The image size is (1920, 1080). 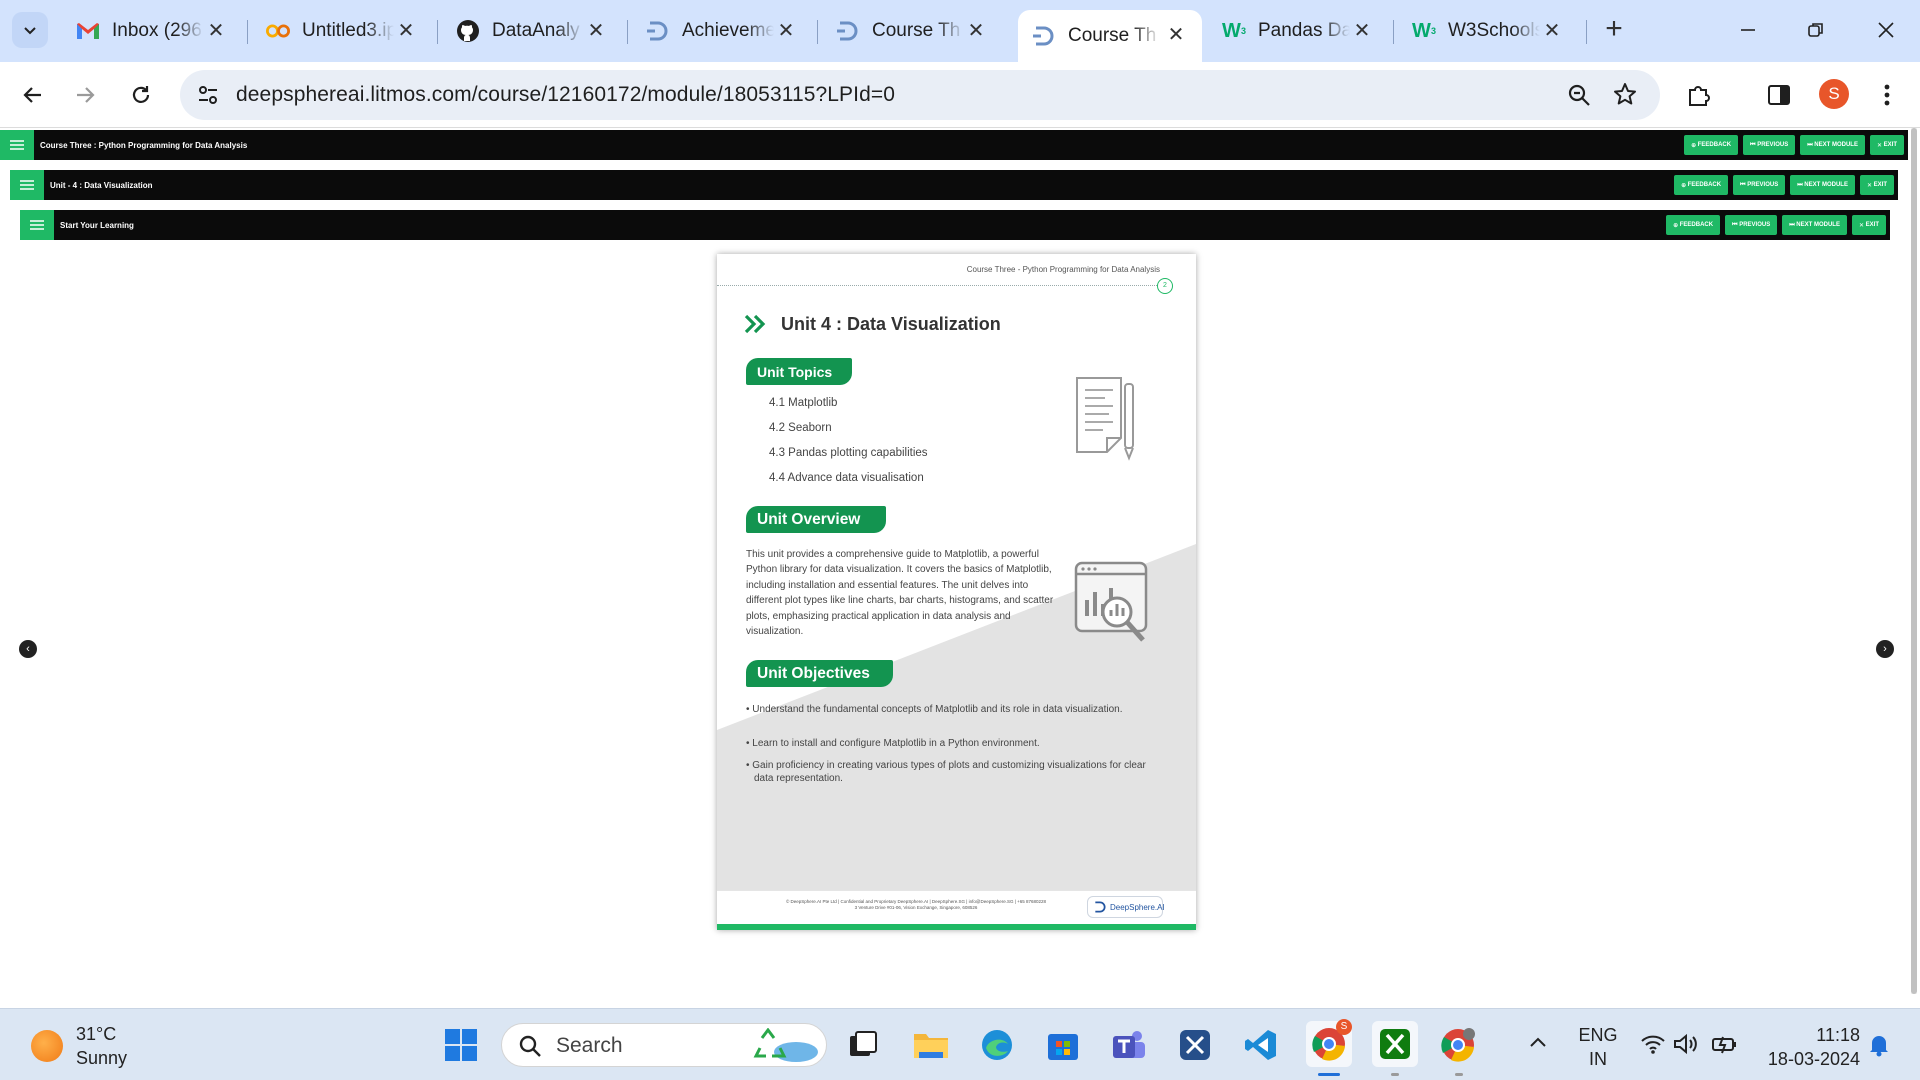 I want to click on clock-time: 11:18, so click(x=1838, y=1035).